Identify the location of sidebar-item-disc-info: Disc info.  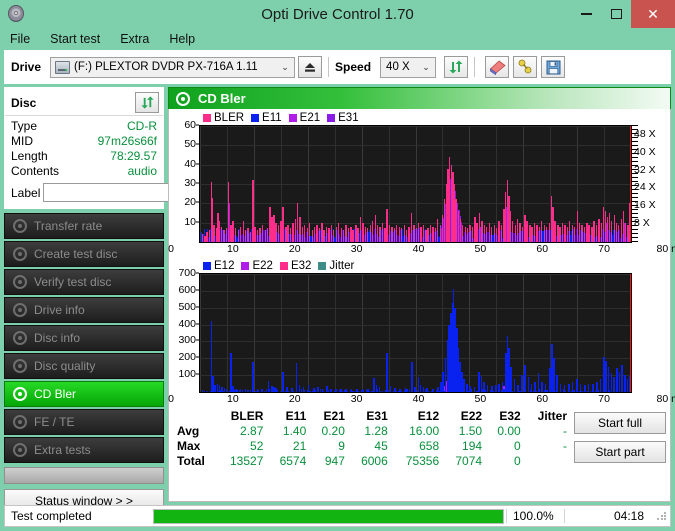
(84, 338).